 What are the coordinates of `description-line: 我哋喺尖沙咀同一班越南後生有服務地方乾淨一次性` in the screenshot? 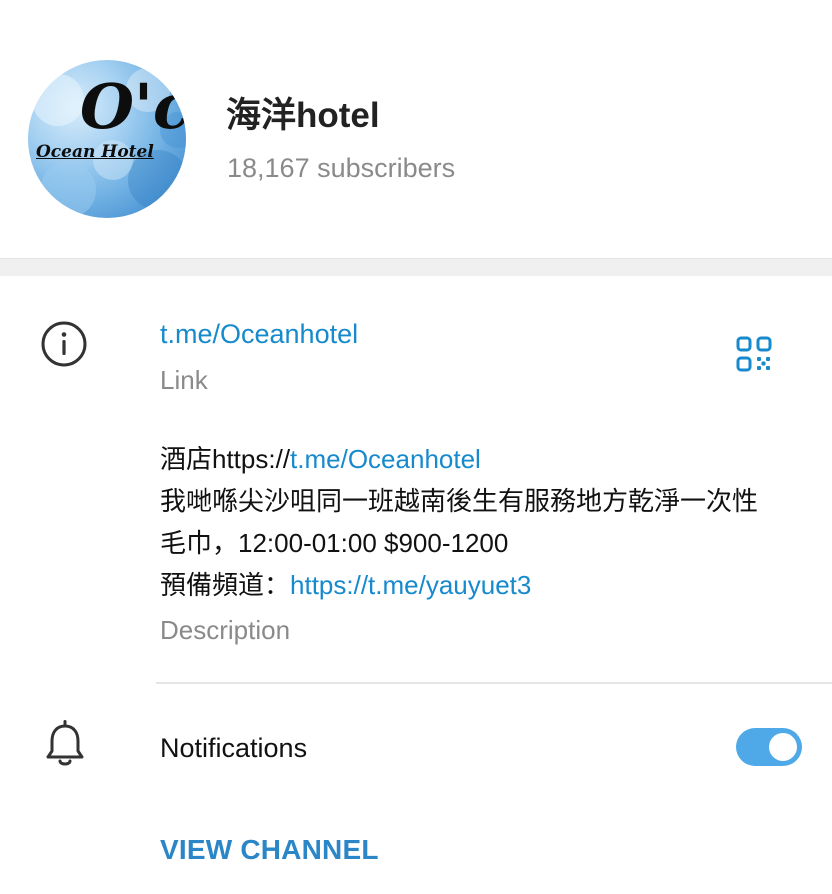 It's located at (459, 501).